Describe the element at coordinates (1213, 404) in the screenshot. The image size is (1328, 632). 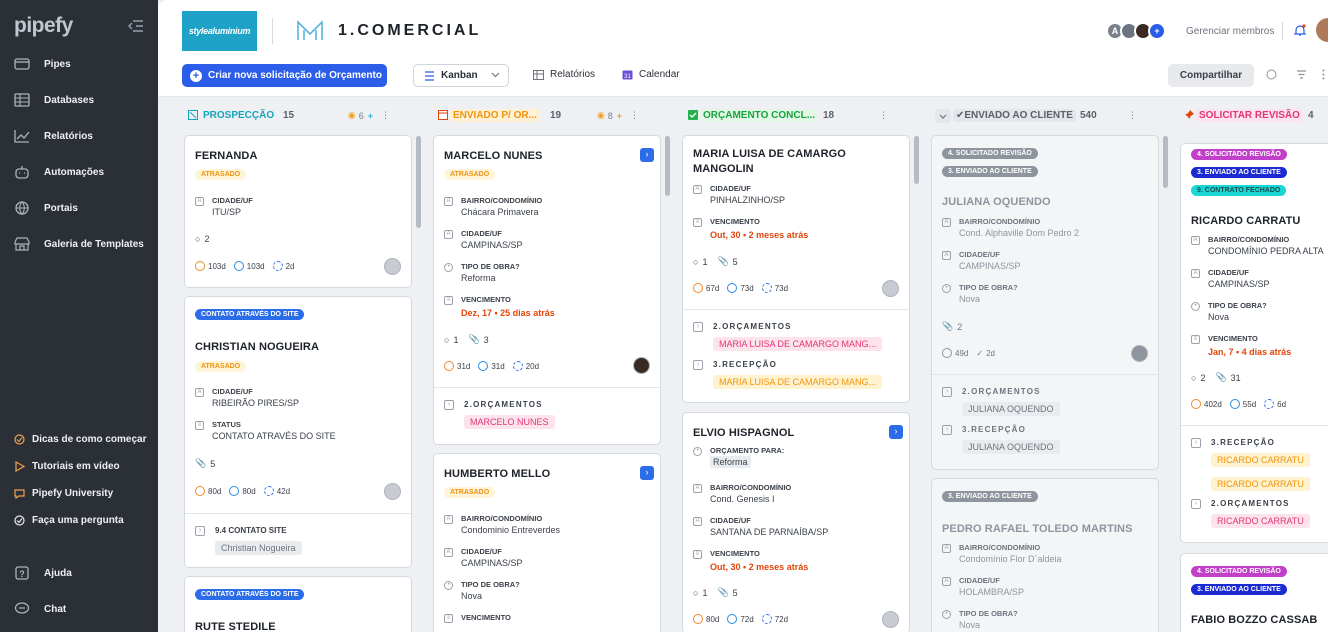
I see `timer-value: 402d` at that location.